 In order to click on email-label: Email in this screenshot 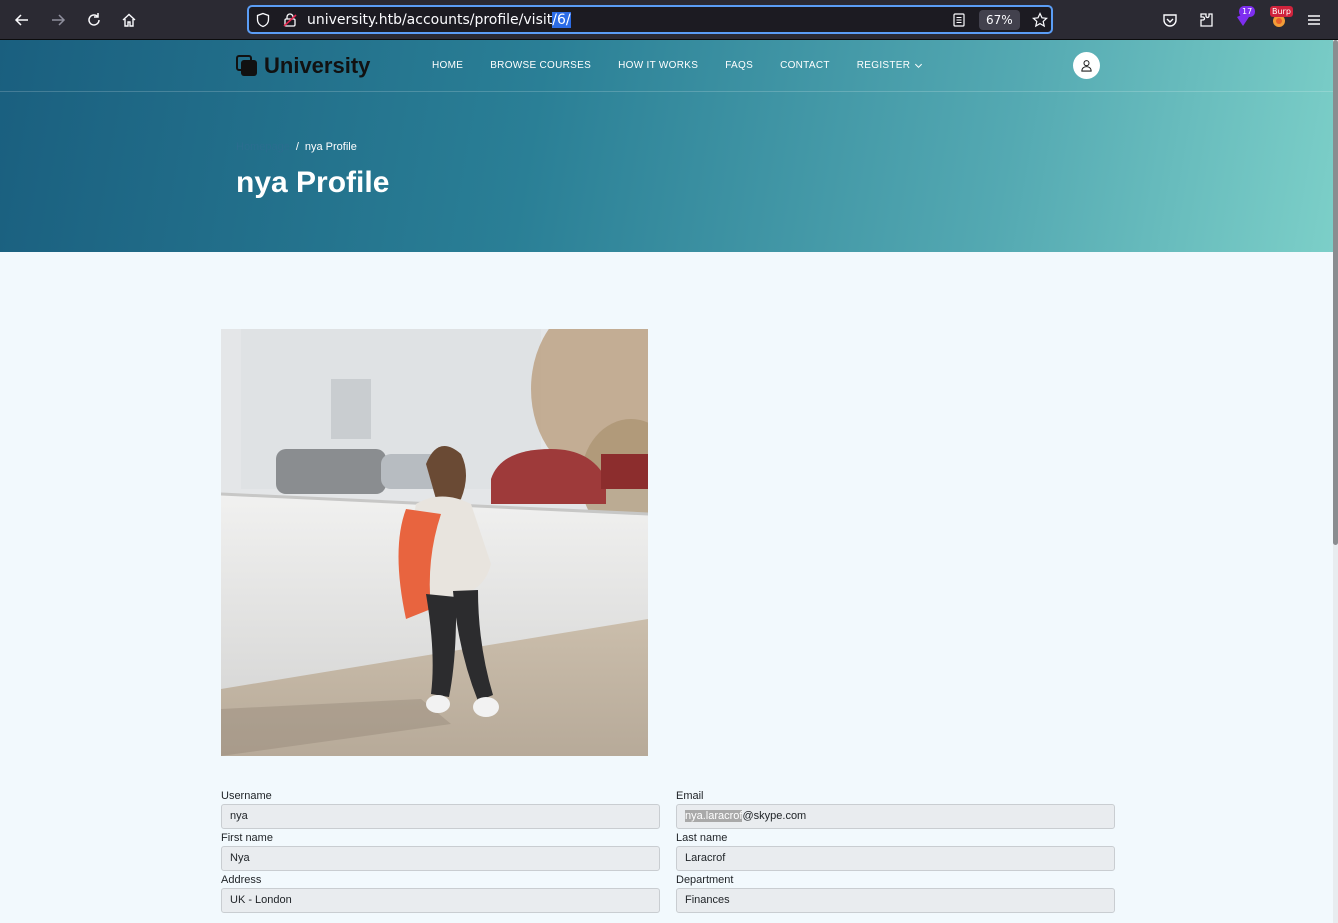, I will do `click(690, 796)`.